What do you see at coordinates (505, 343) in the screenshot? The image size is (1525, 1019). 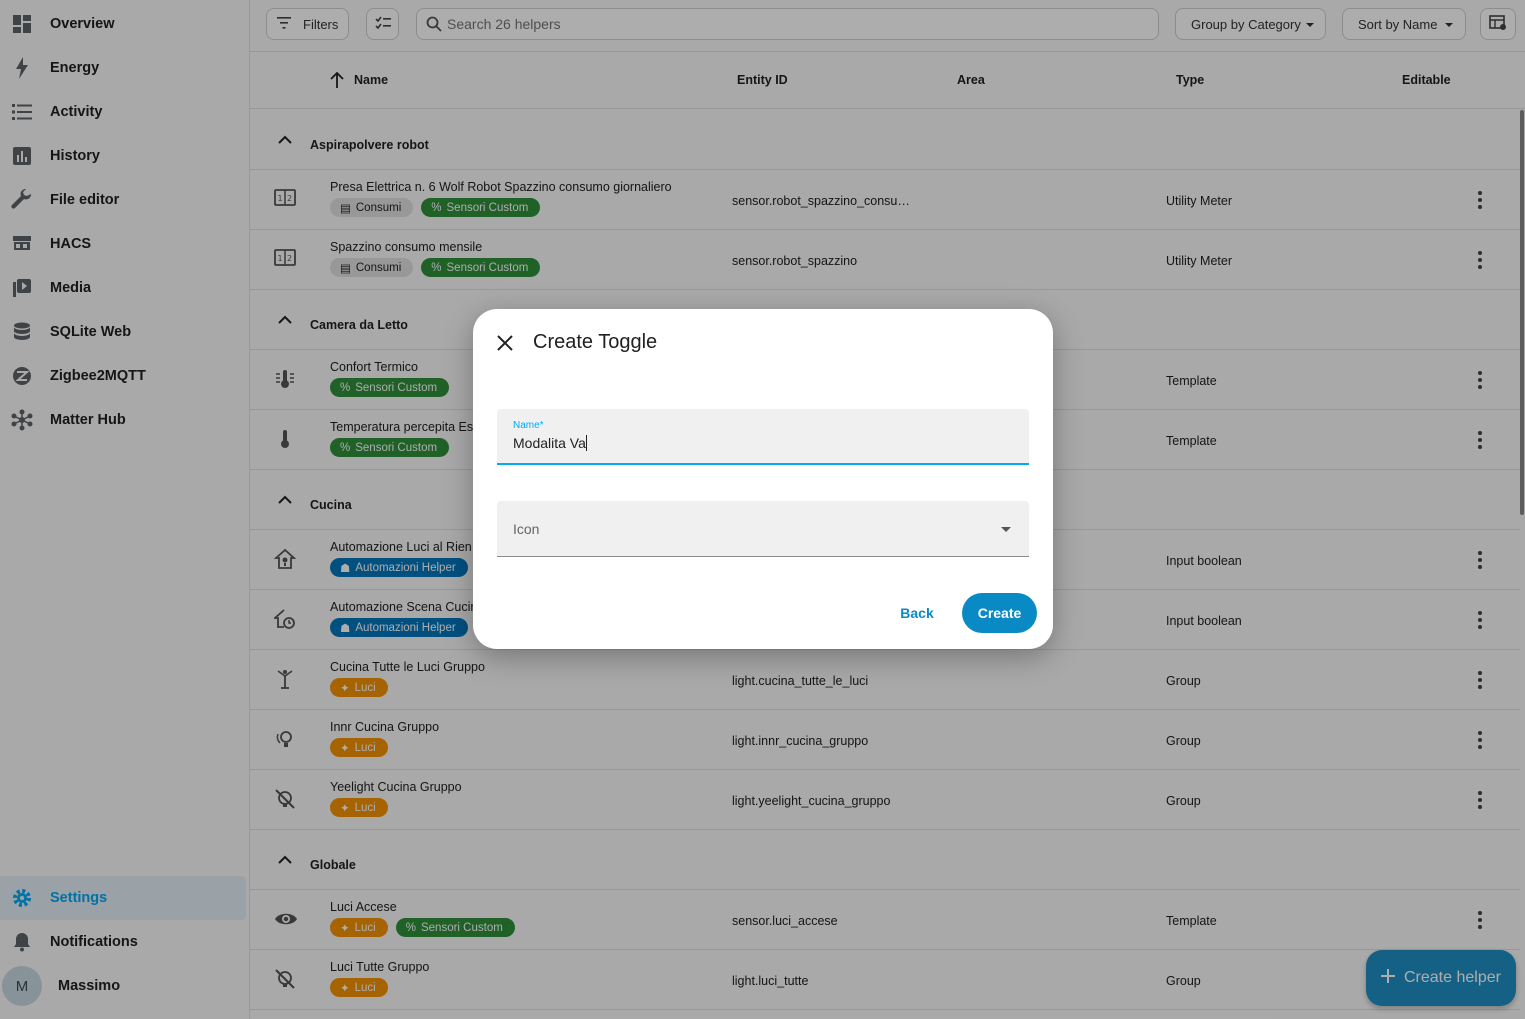 I see `close-icon` at bounding box center [505, 343].